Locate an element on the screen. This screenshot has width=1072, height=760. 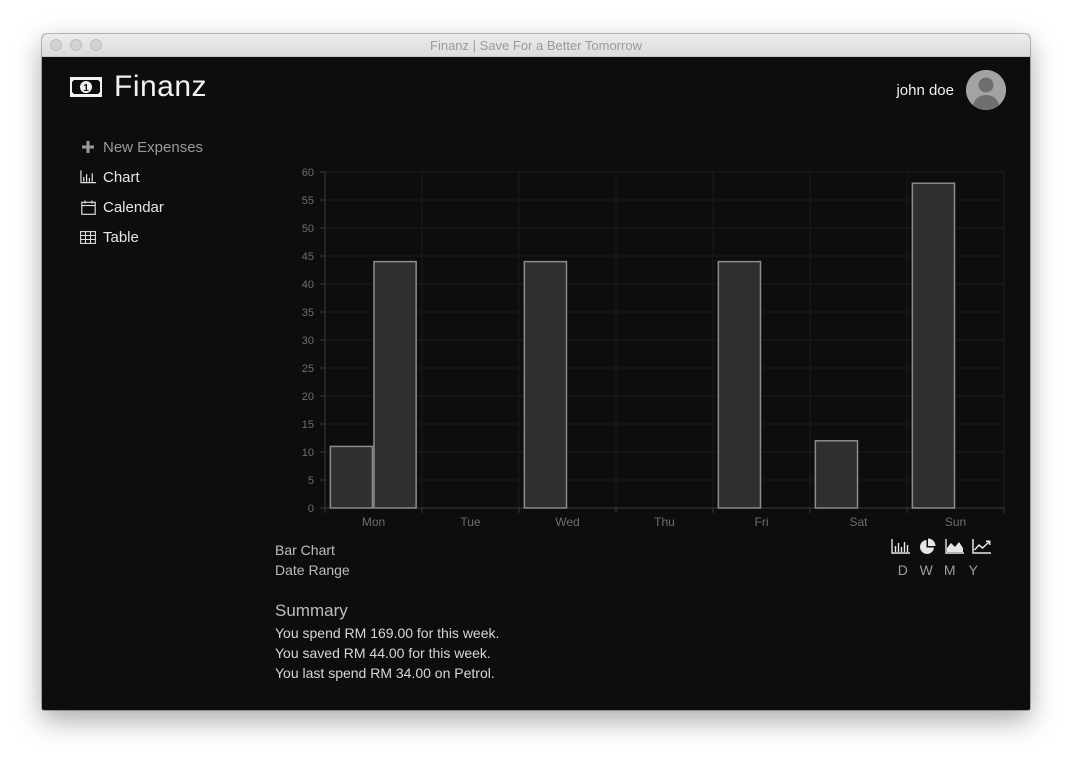
range-year-button: Y is located at coordinates (974, 570).